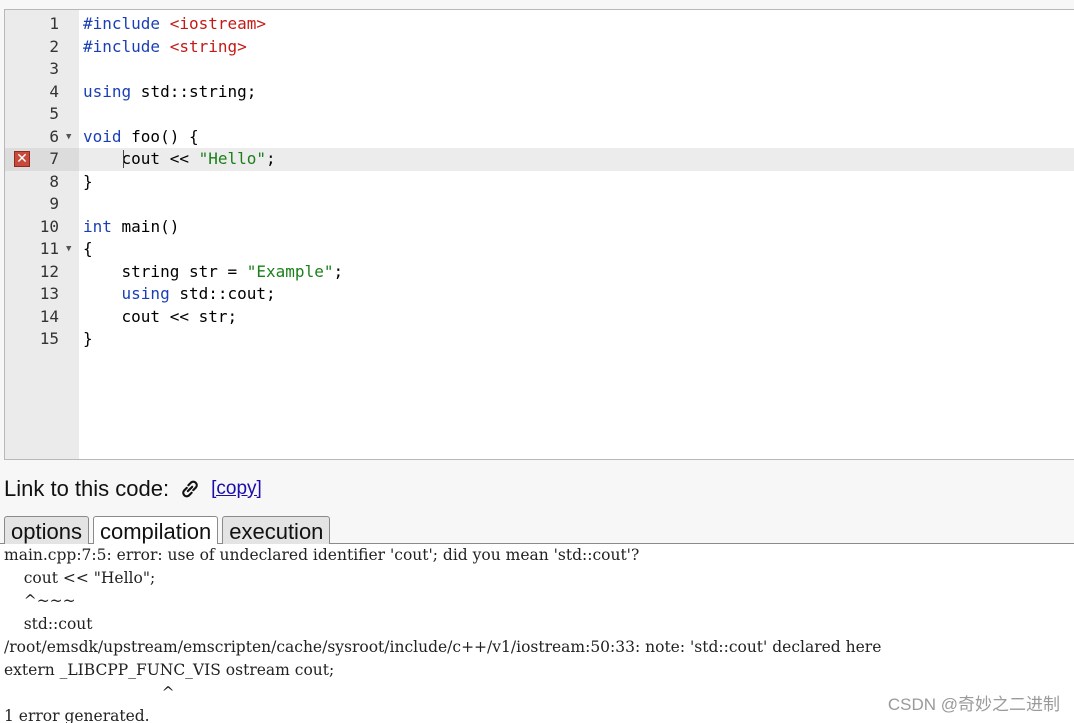 The height and width of the screenshot is (723, 1074). Describe the element at coordinates (232, 158) in the screenshot. I see `code-token: "Hello"` at that location.